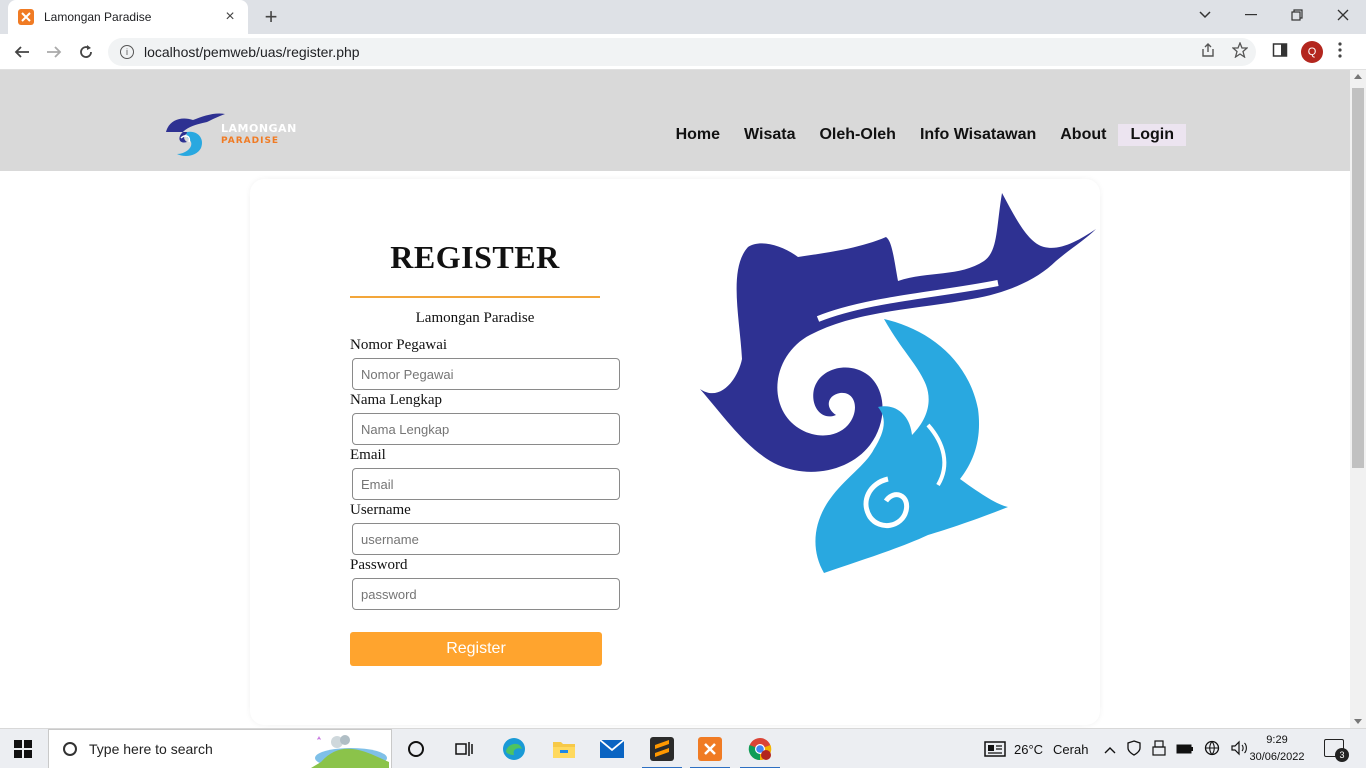  I want to click on browser-tab: Lamongan Paradise ×, so click(128, 17).